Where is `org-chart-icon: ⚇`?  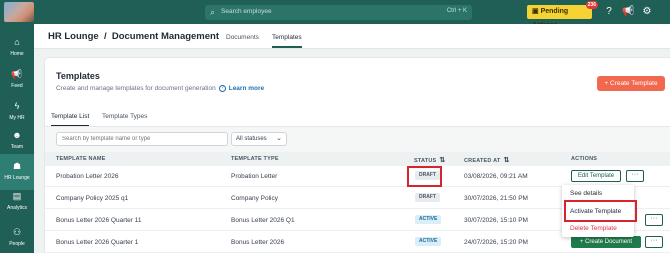
org-chart-icon: ⚇ is located at coordinates (17, 232).